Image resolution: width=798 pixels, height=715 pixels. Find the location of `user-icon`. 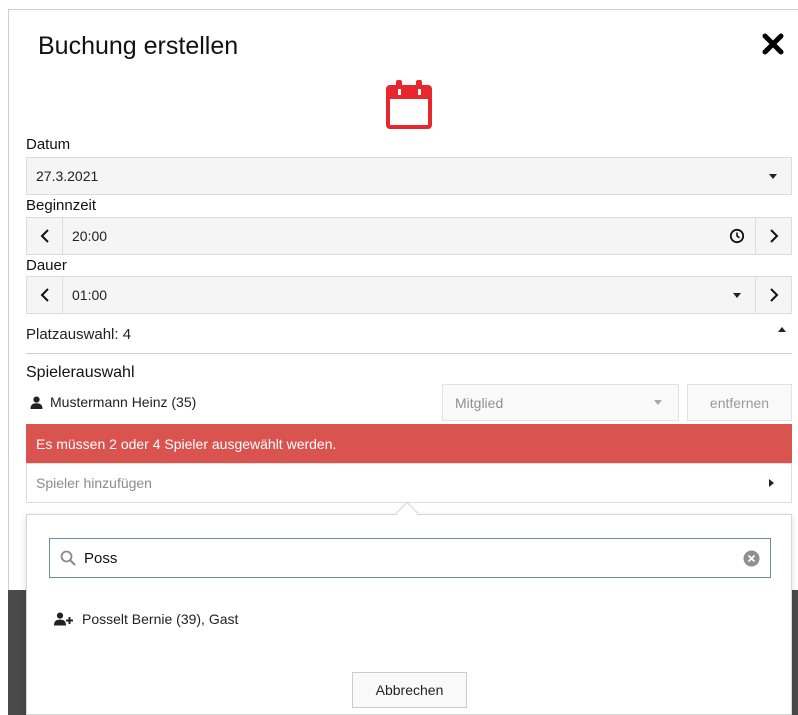

user-icon is located at coordinates (36, 402).